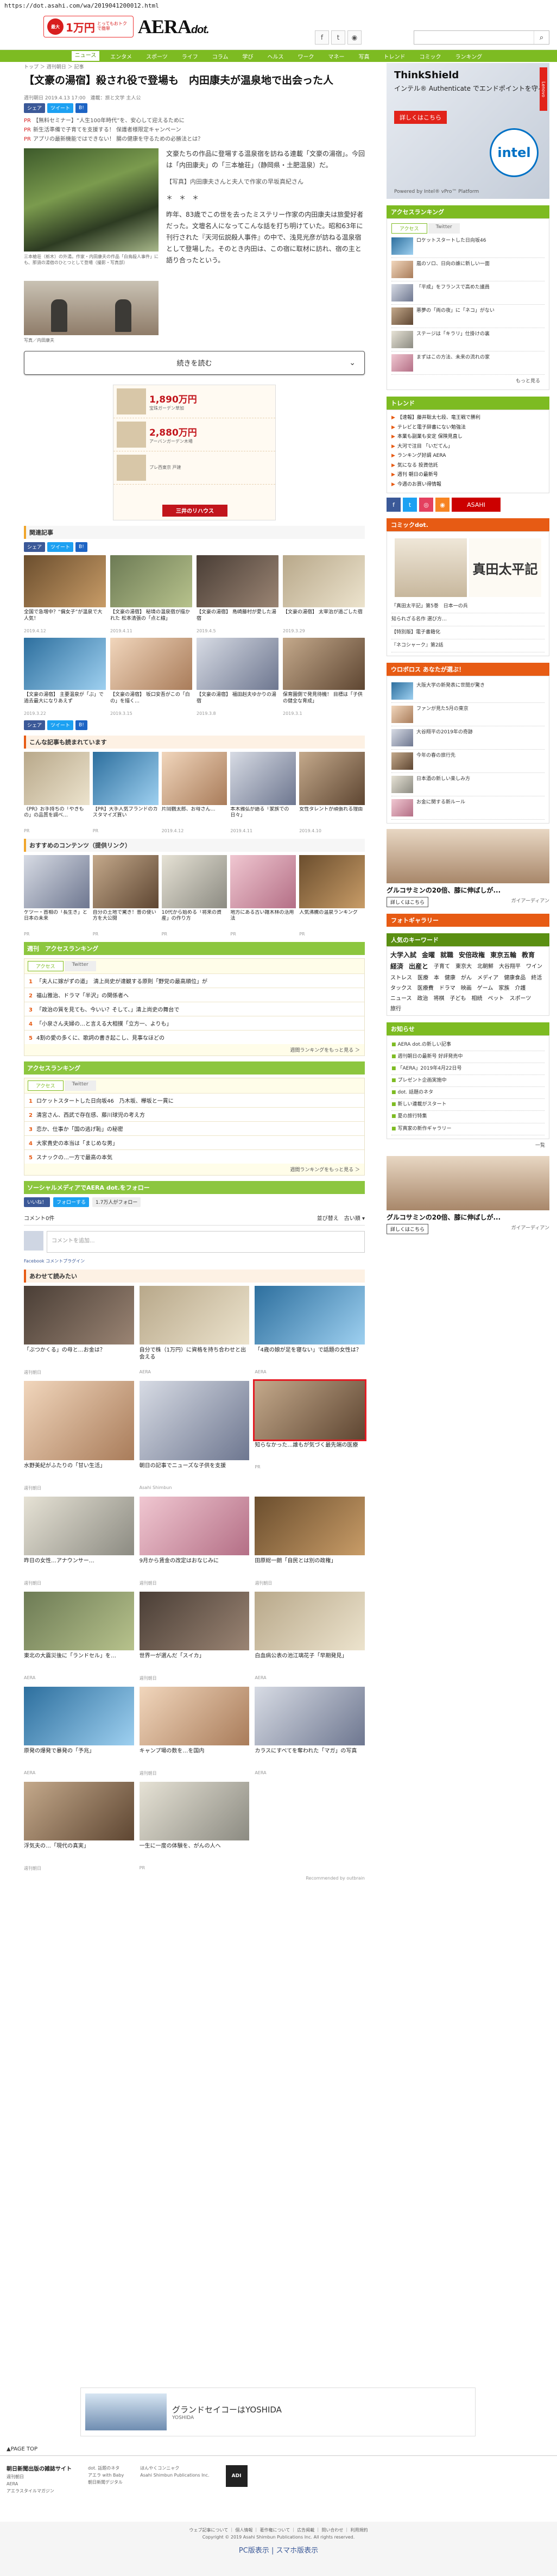  I want to click on article-main-photo, so click(91, 200).